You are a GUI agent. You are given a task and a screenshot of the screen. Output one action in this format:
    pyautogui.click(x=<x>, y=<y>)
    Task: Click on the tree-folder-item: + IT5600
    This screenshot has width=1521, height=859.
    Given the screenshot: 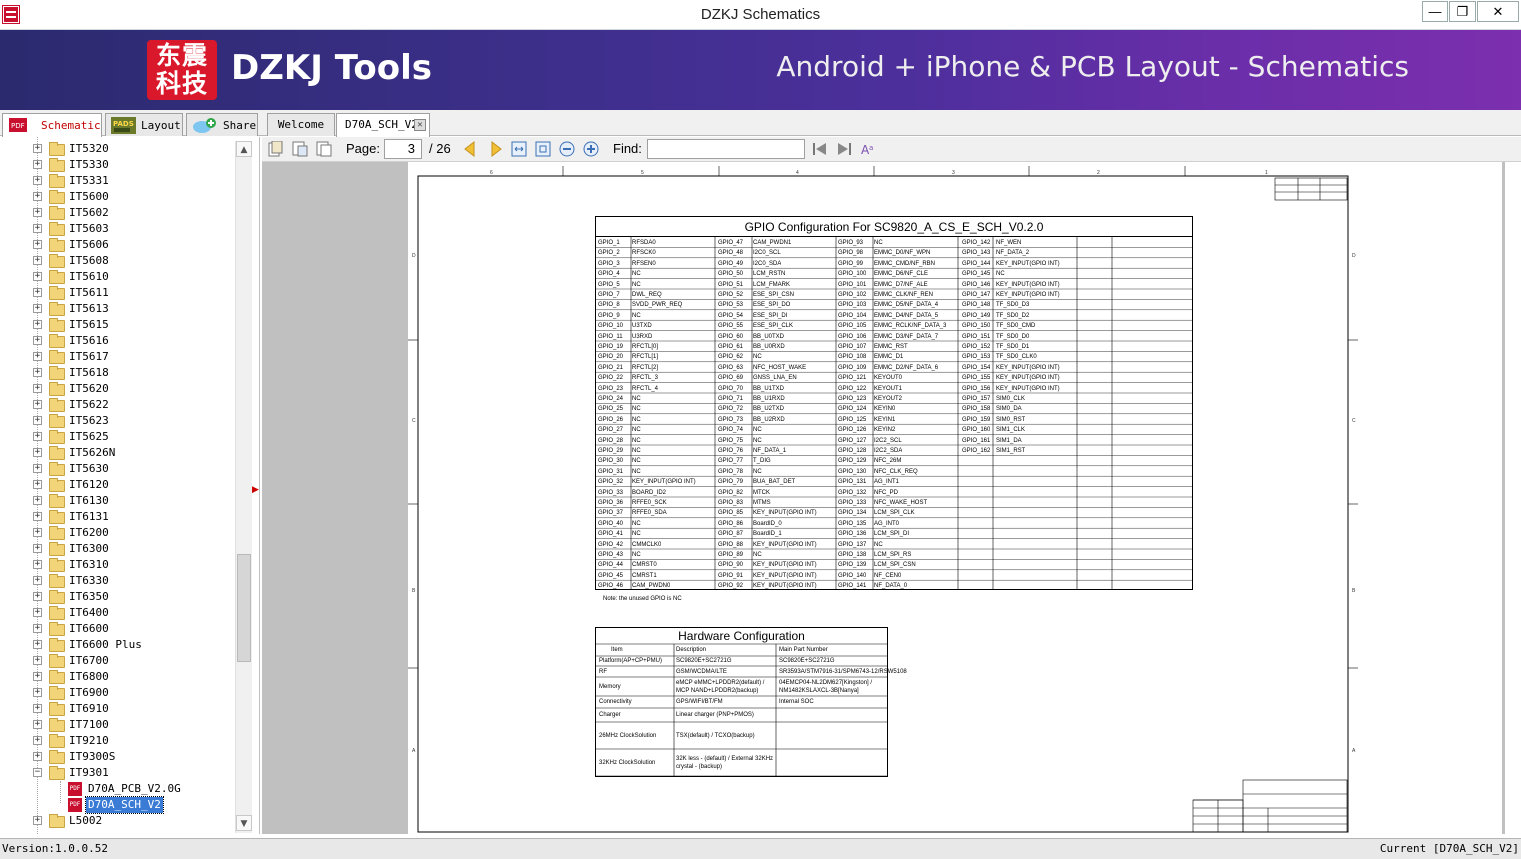 What is the action you would take?
    pyautogui.click(x=118, y=197)
    